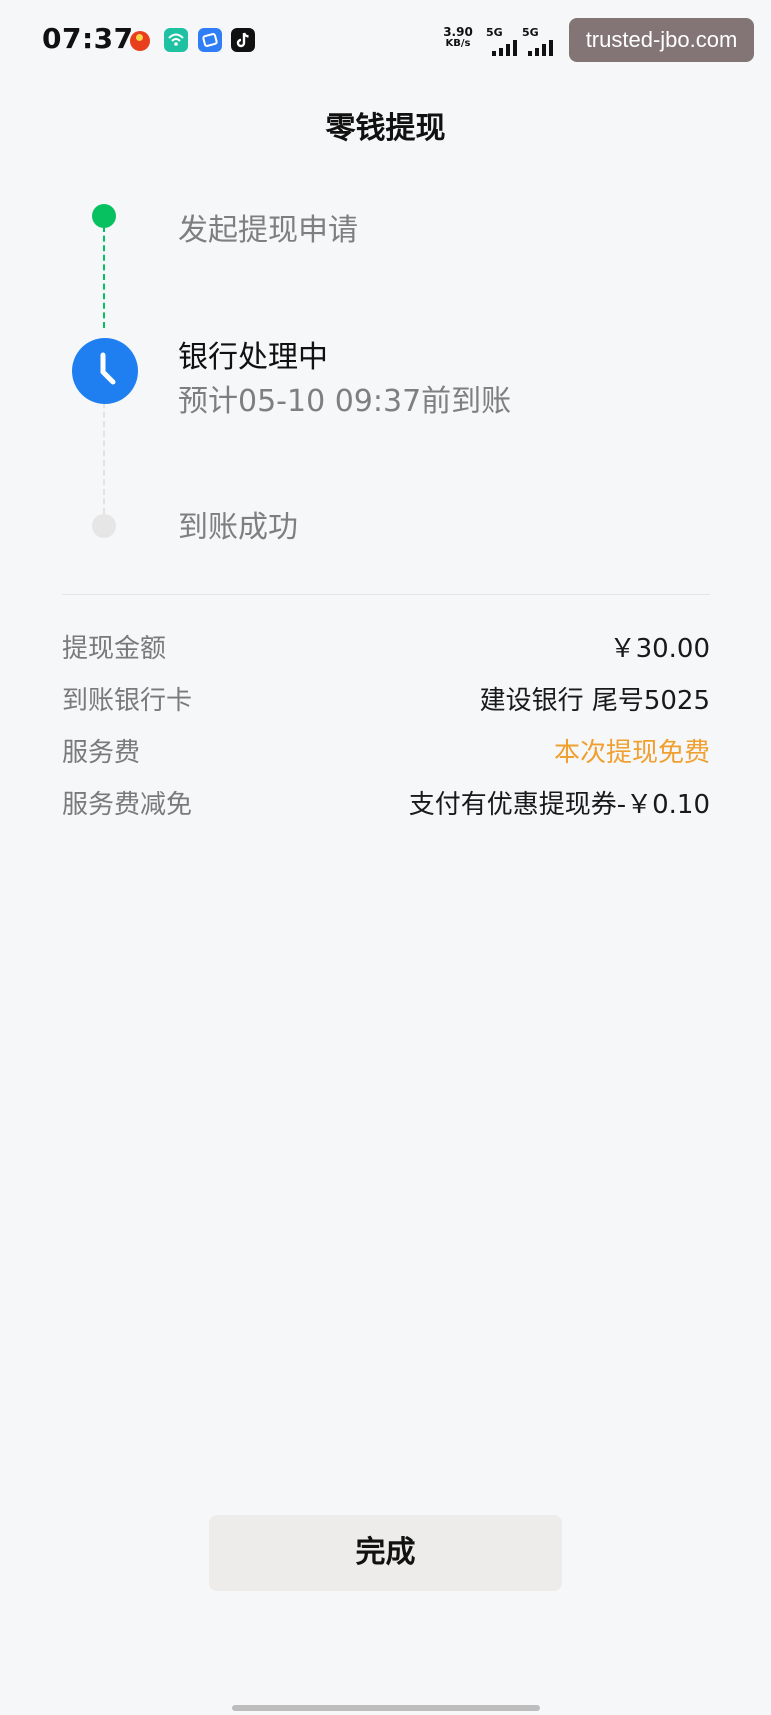 The height and width of the screenshot is (1715, 771). I want to click on step-label-submit: 发起提现申请, so click(268, 230).